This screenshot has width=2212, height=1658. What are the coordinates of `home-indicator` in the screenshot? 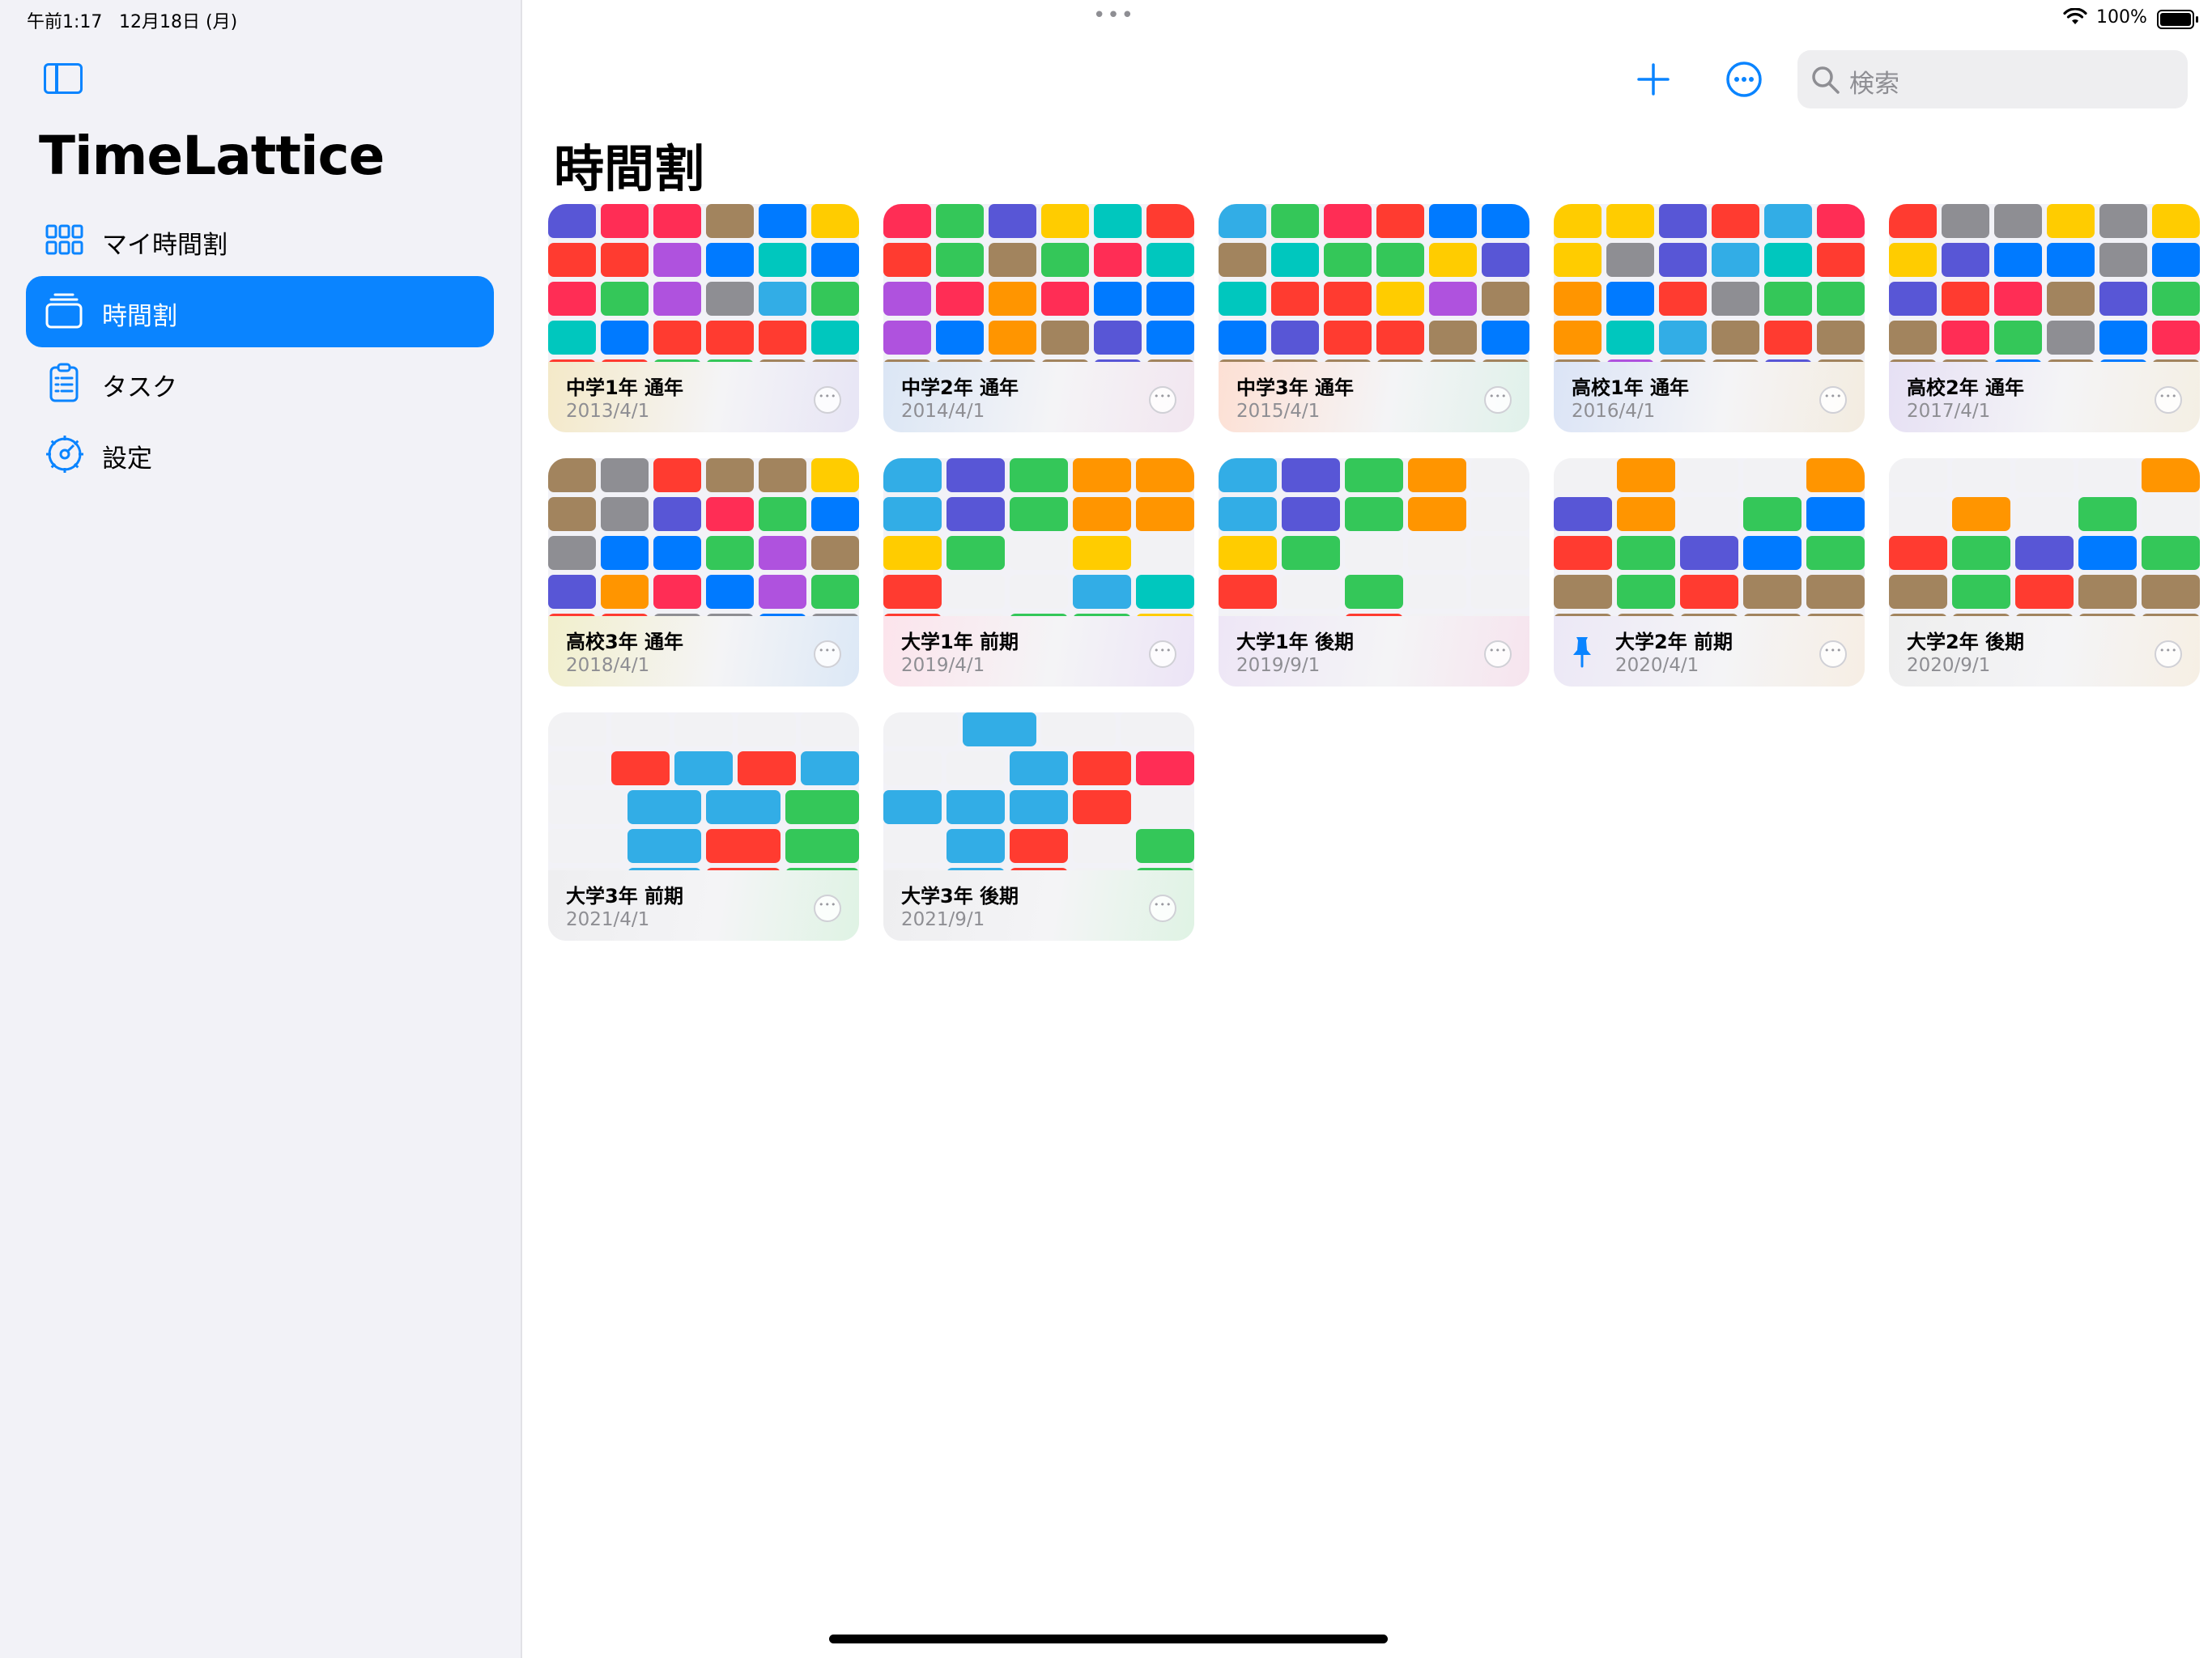 It's located at (1109, 1639).